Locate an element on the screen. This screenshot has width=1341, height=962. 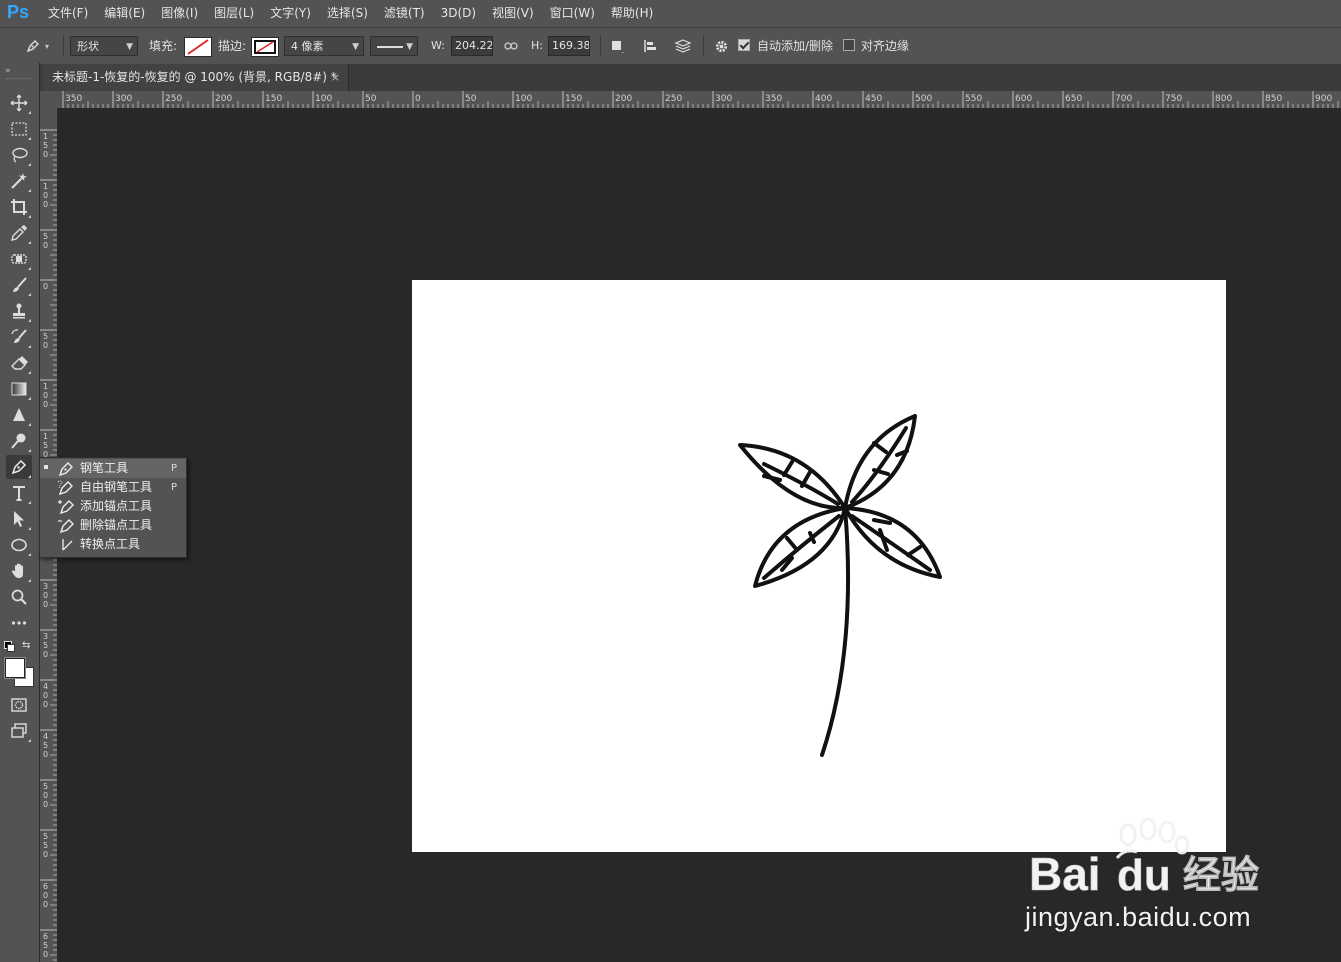
hand-tool is located at coordinates (19, 571).